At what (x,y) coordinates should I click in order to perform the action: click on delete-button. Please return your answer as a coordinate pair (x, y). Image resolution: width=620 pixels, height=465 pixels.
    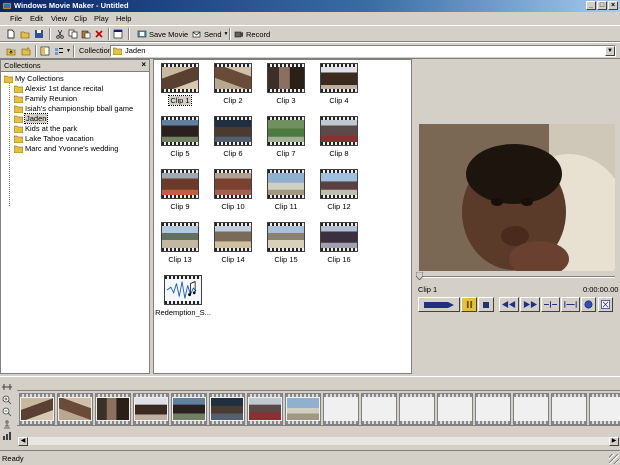
    Looking at the image, I should click on (99, 34).